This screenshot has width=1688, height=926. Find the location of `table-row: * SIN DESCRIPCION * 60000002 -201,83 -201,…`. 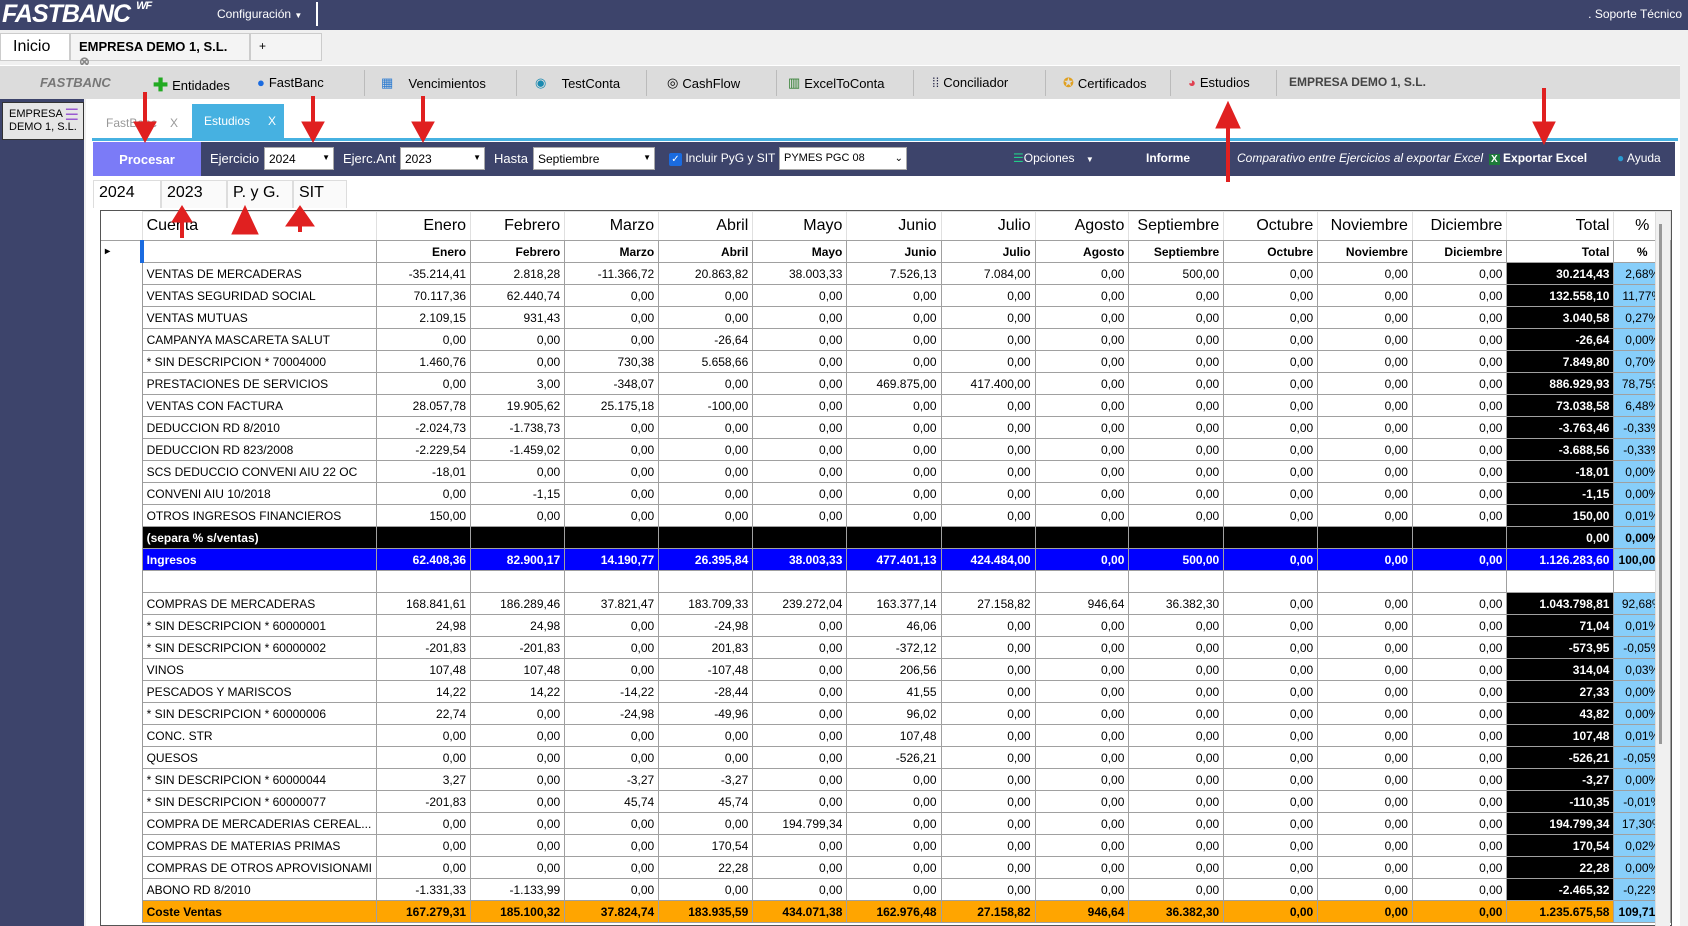

table-row: * SIN DESCRIPCION * 60000002 -201,83 -201,… is located at coordinates (886, 647).